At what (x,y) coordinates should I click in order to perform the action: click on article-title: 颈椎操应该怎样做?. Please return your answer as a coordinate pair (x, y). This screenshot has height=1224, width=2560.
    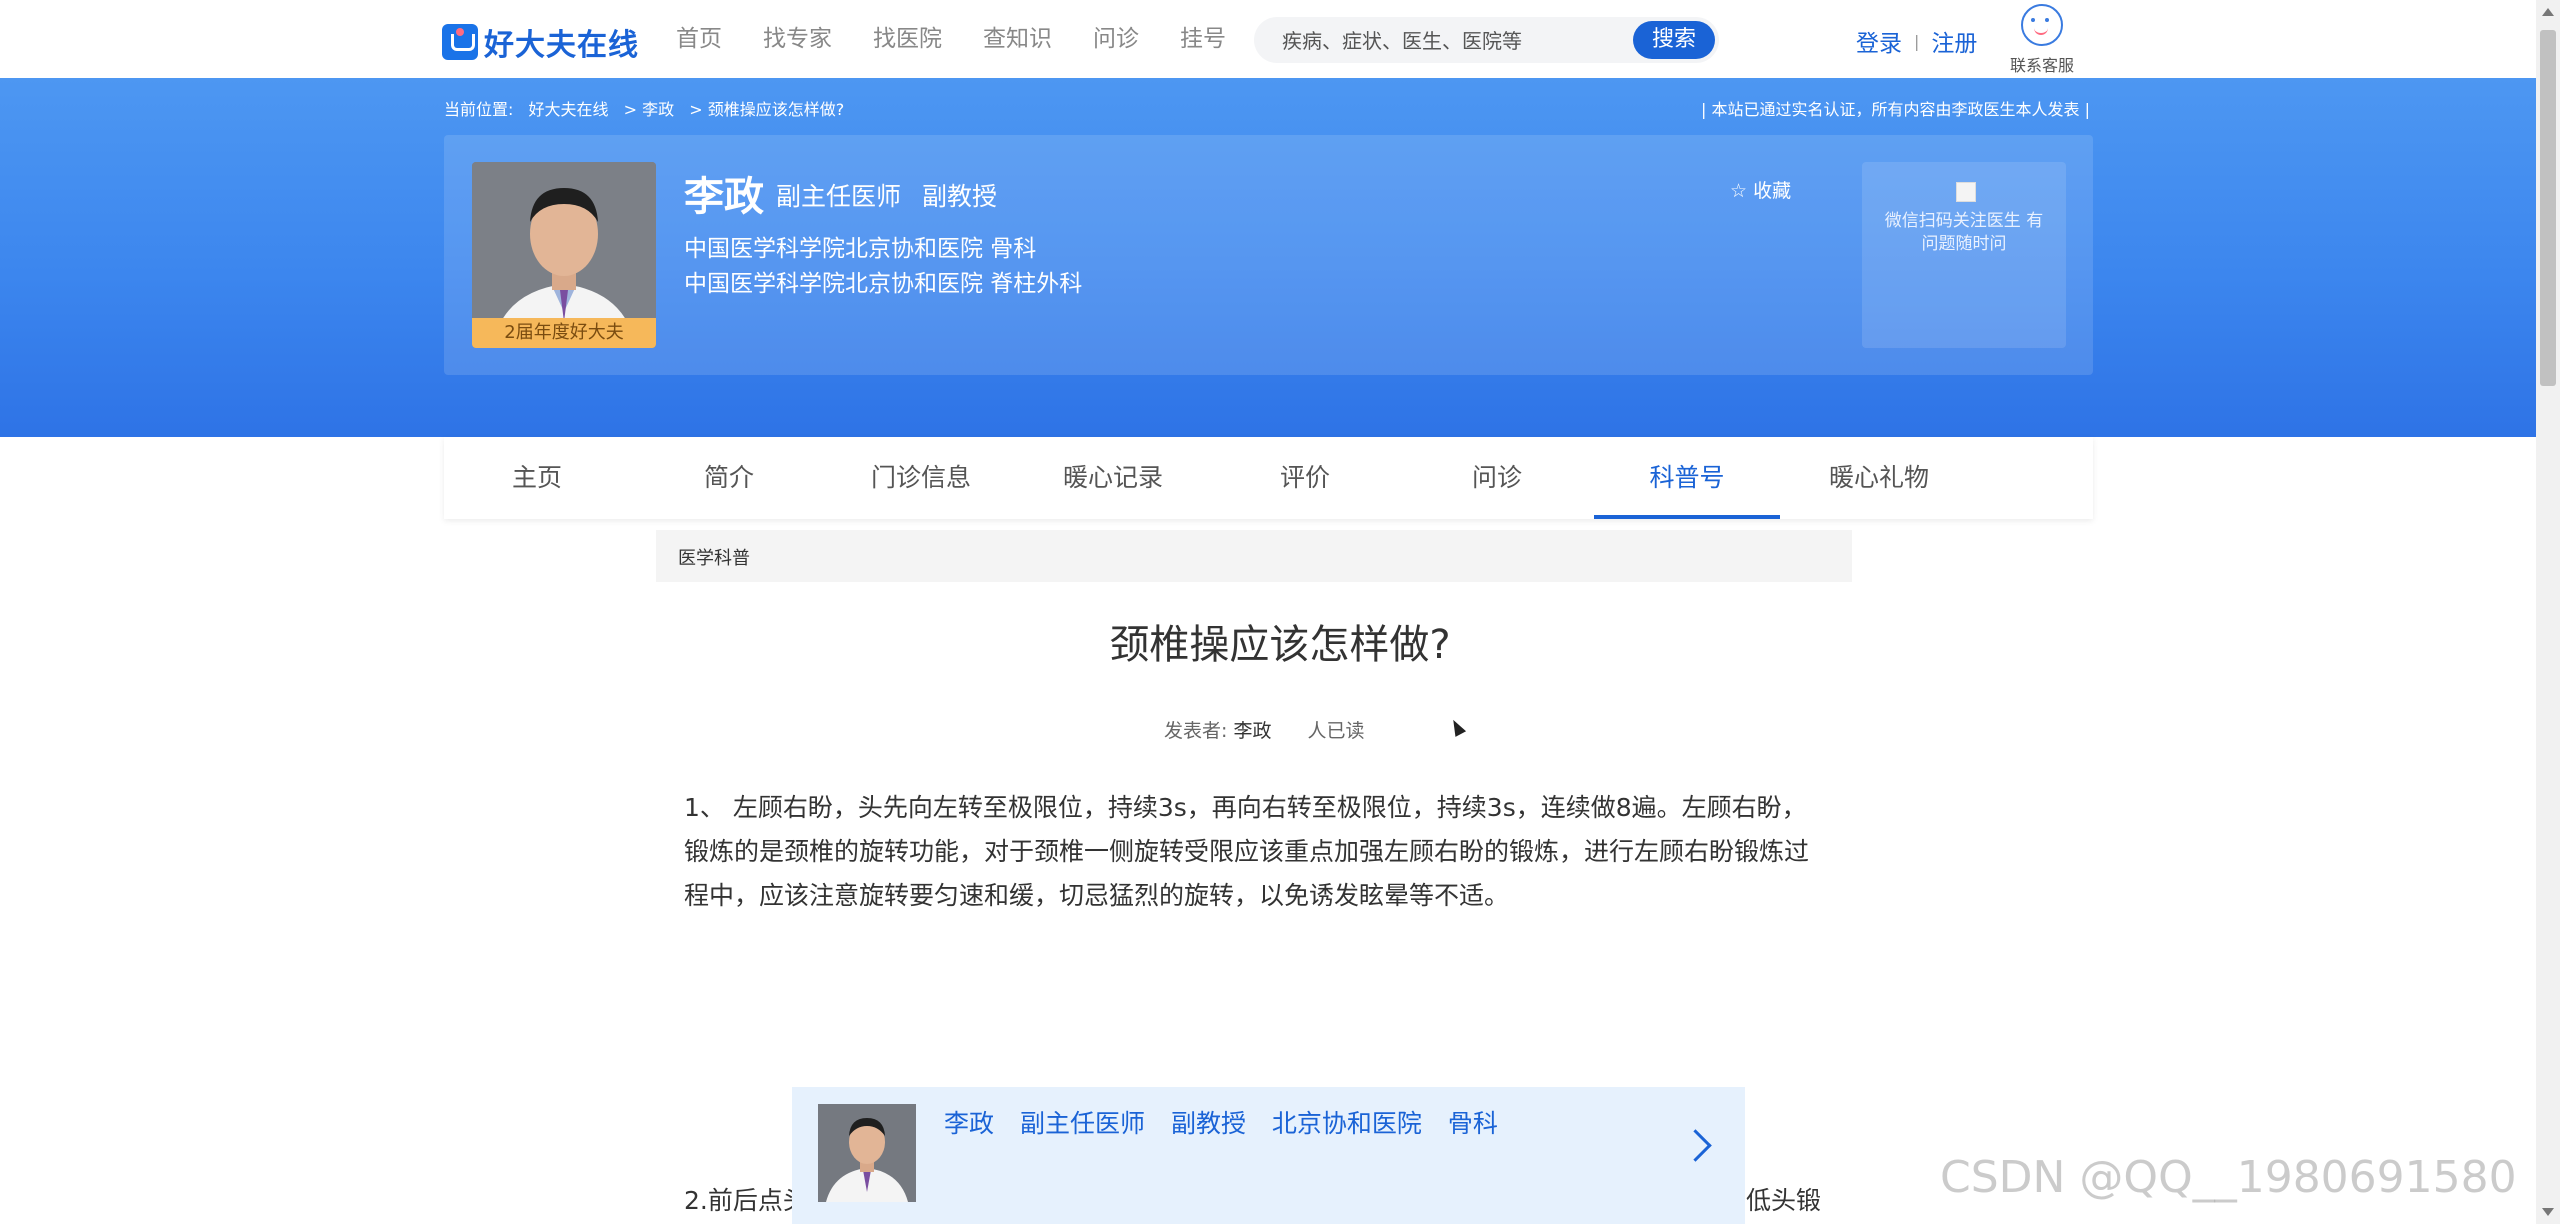
    Looking at the image, I should click on (1280, 645).